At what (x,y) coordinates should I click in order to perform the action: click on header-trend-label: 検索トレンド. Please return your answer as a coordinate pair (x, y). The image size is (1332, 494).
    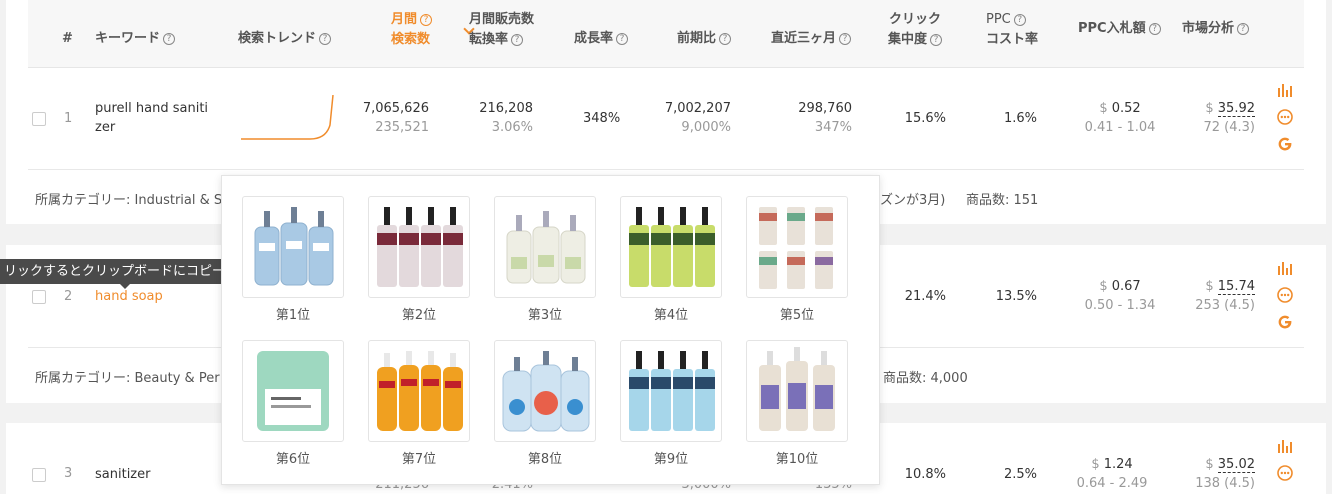
    Looking at the image, I should click on (277, 38).